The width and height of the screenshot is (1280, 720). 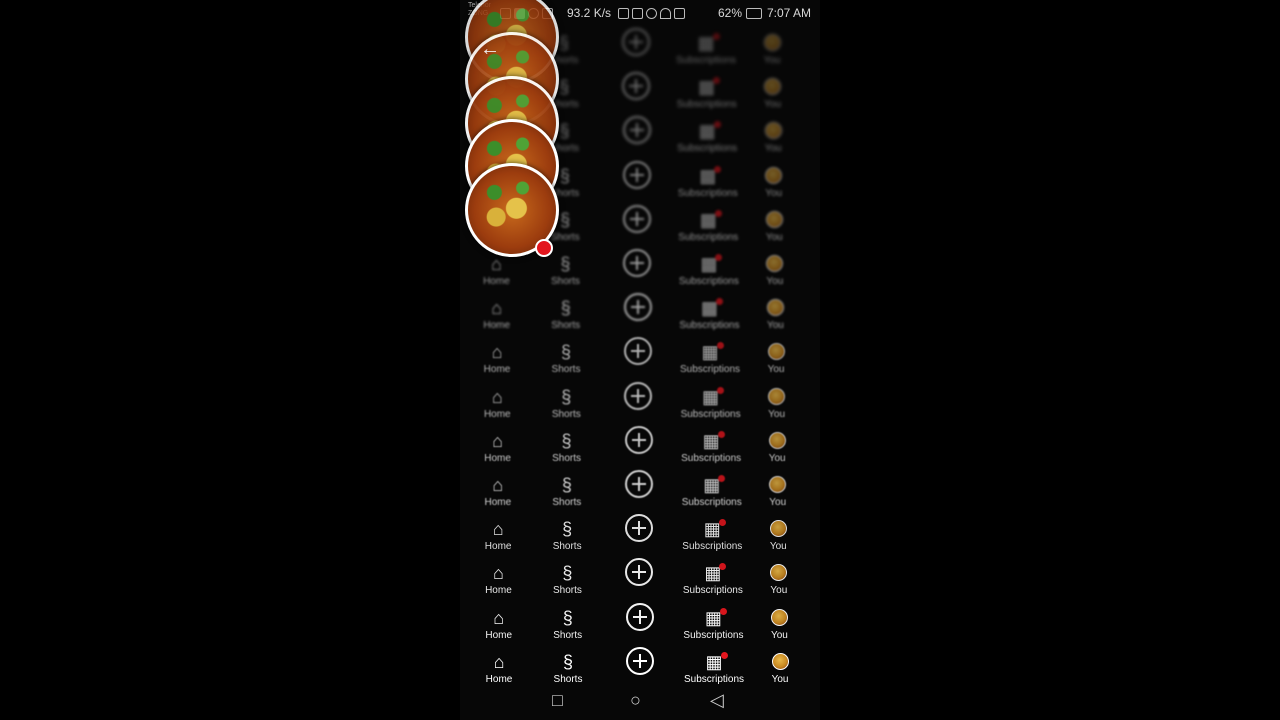 What do you see at coordinates (623, 13) in the screenshot?
I see `nfc-icon` at bounding box center [623, 13].